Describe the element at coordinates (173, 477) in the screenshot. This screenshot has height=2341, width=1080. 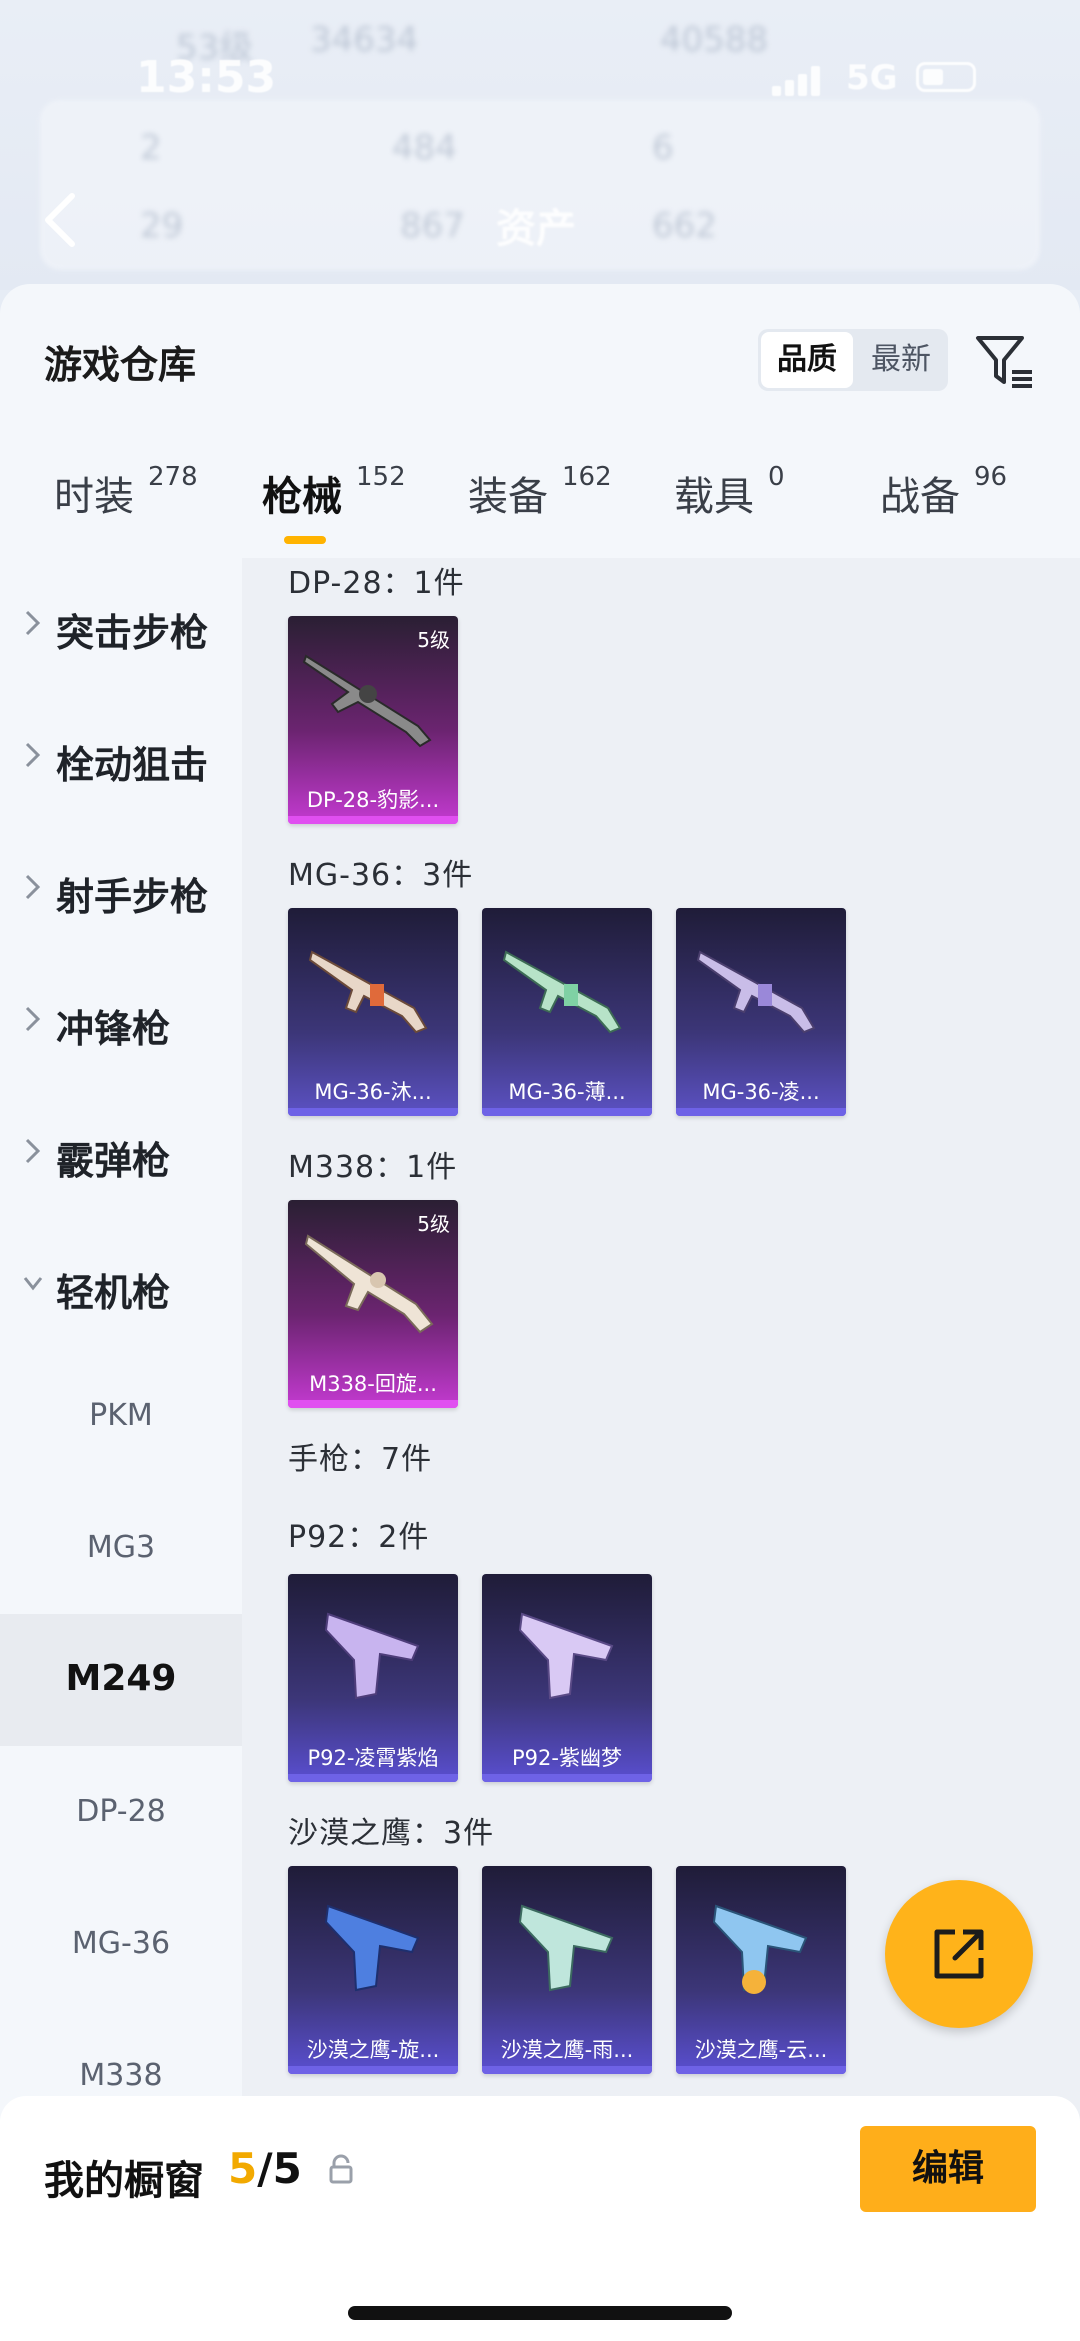
I see `tab-count: 278` at that location.